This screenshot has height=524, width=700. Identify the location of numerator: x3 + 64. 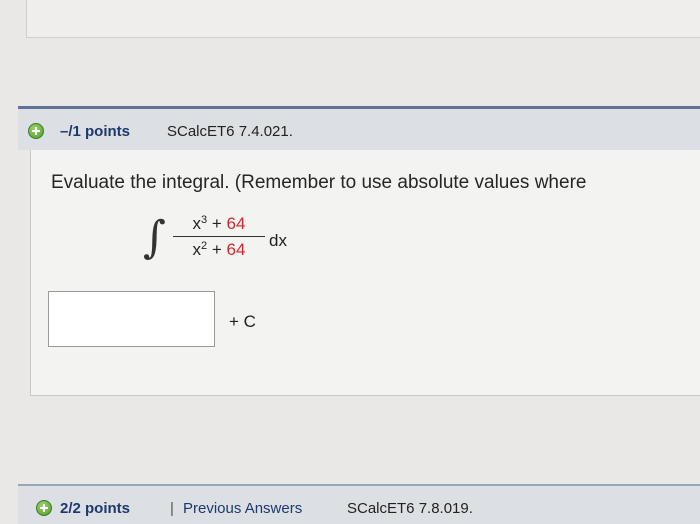
(219, 223).